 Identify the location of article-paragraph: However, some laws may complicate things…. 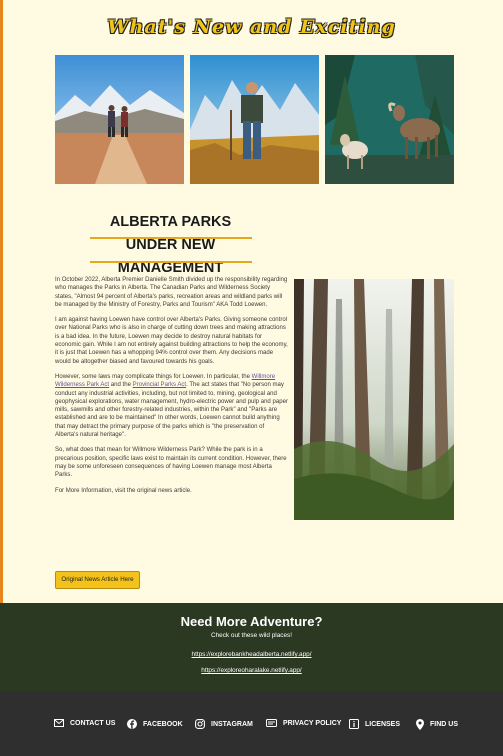
(171, 406).